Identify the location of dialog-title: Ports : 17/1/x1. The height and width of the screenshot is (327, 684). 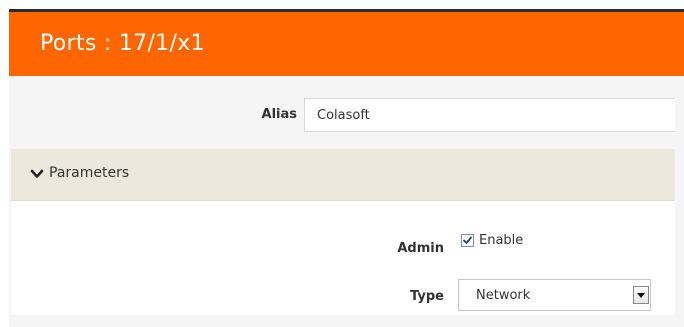
(122, 43).